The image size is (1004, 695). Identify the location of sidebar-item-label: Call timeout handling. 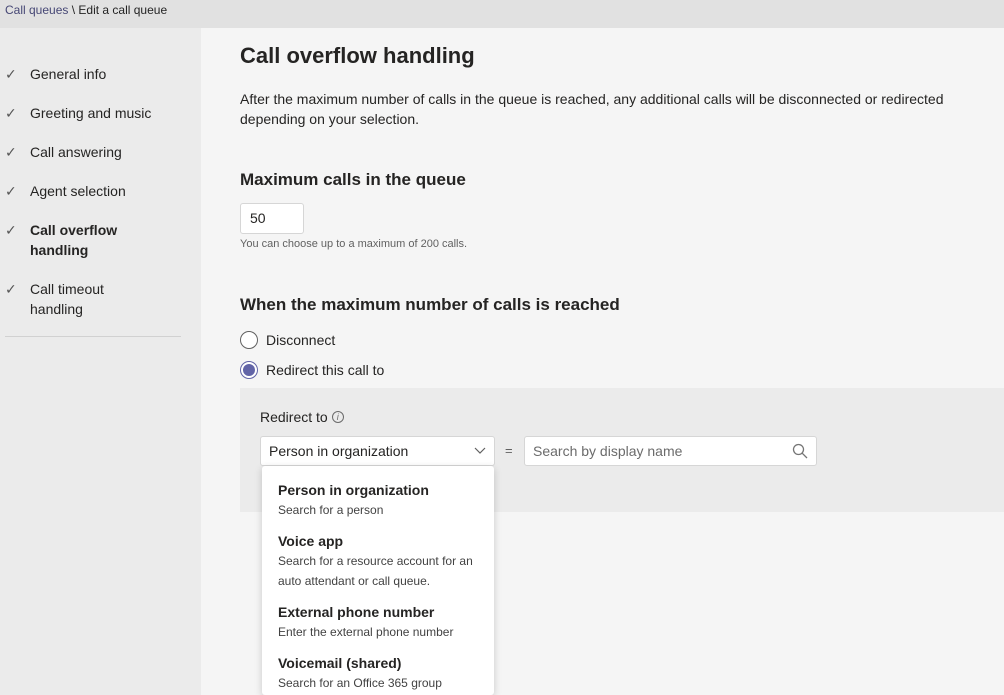
(67, 299).